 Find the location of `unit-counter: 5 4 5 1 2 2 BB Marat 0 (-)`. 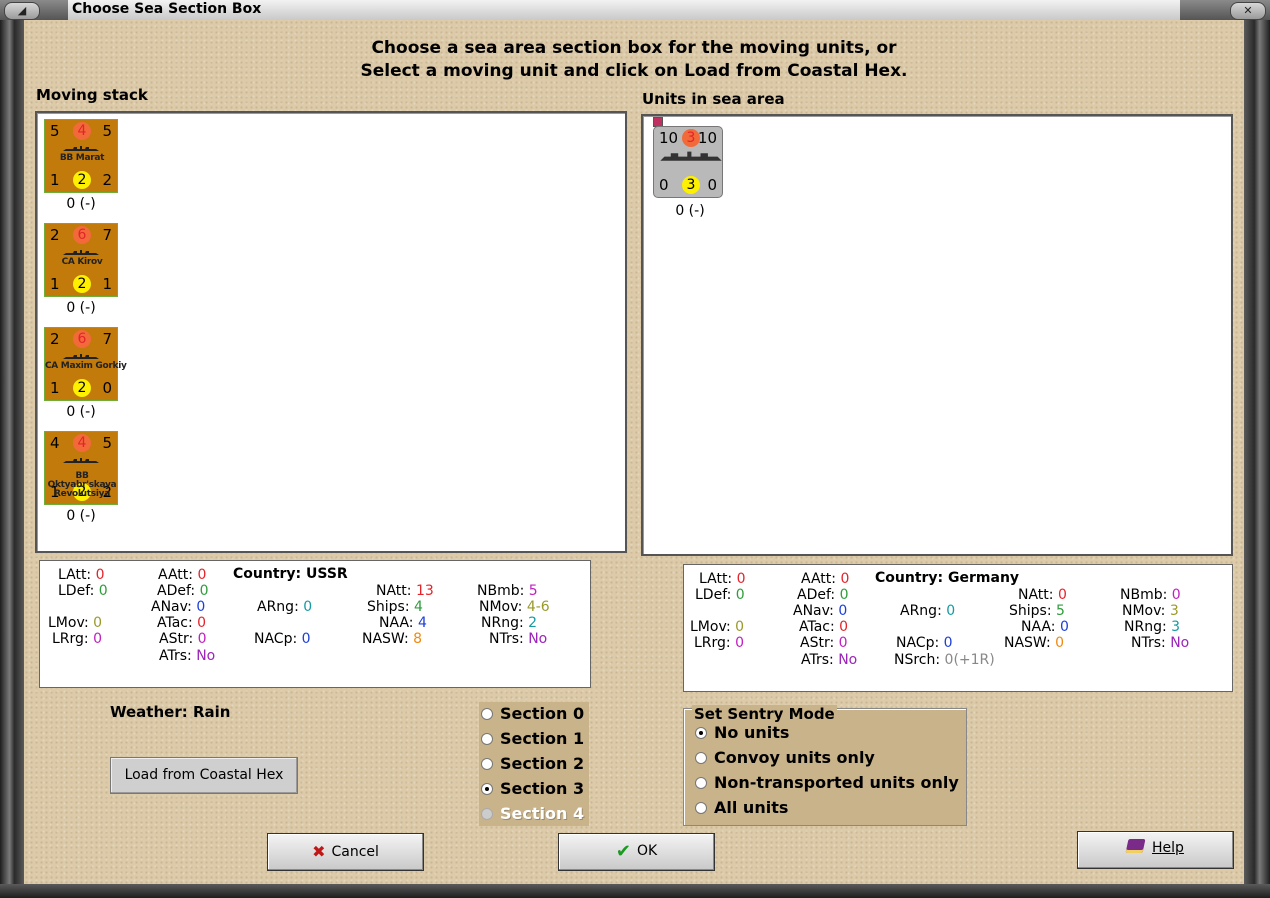

unit-counter: 5 4 5 1 2 2 BB Marat 0 (-) is located at coordinates (81, 168).